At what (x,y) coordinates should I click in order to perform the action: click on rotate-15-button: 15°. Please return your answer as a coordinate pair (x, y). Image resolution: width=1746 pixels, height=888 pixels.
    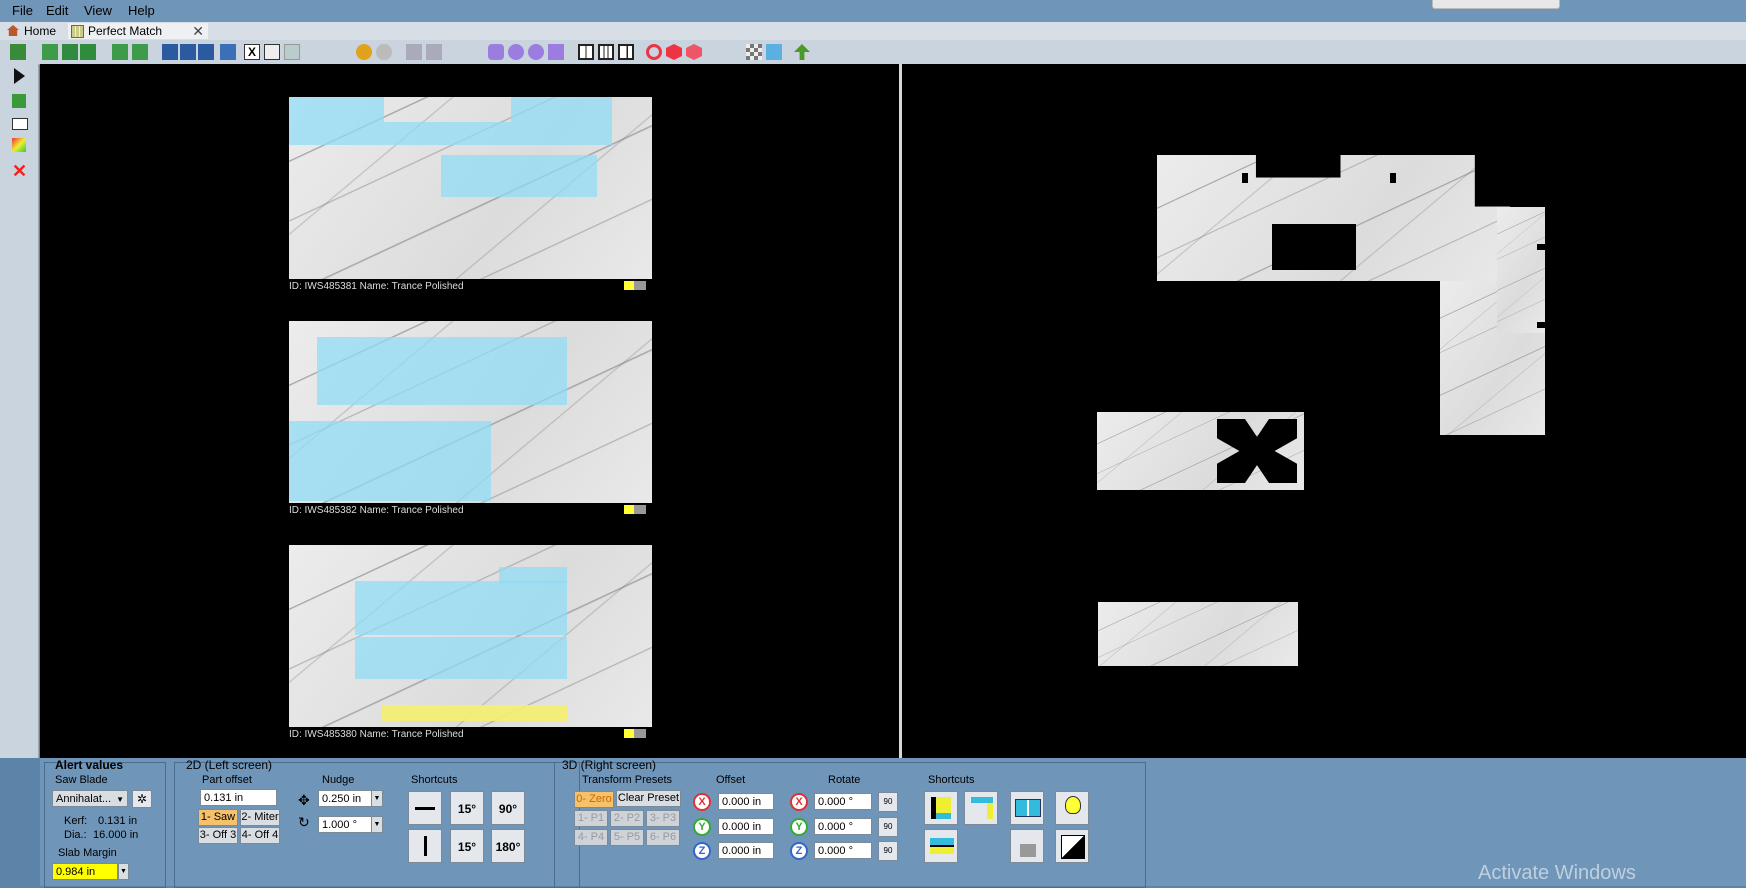
    Looking at the image, I should click on (467, 808).